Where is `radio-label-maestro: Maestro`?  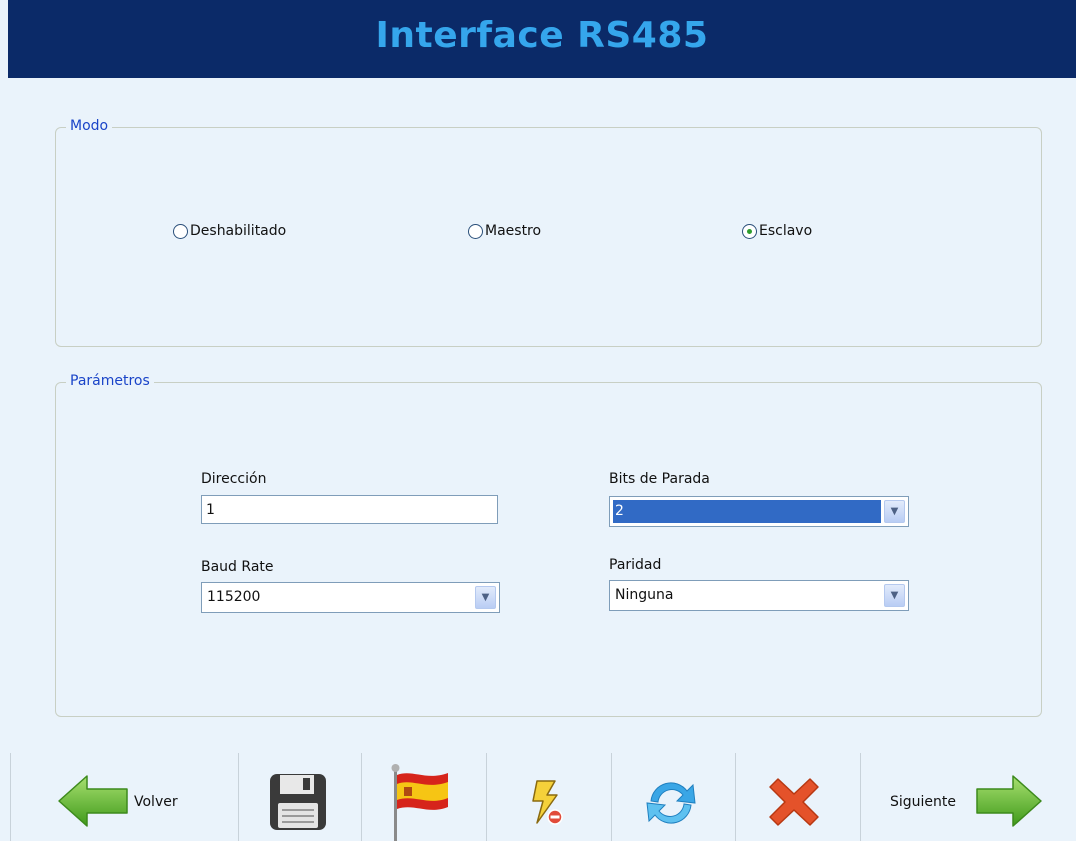 radio-label-maestro: Maestro is located at coordinates (513, 231).